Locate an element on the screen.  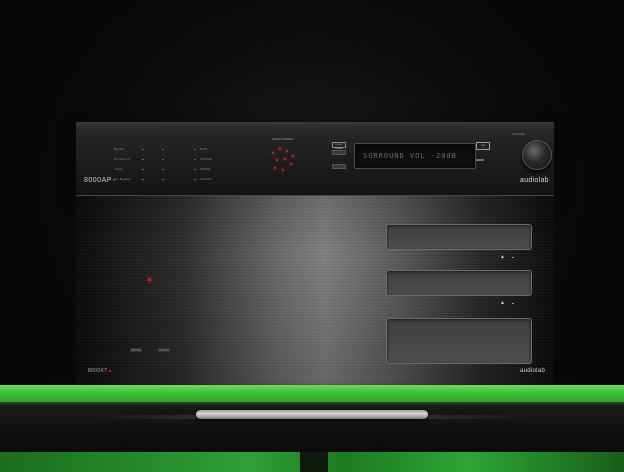
vfd-display: SURROUND VOL -20dB is located at coordinates (415, 156).